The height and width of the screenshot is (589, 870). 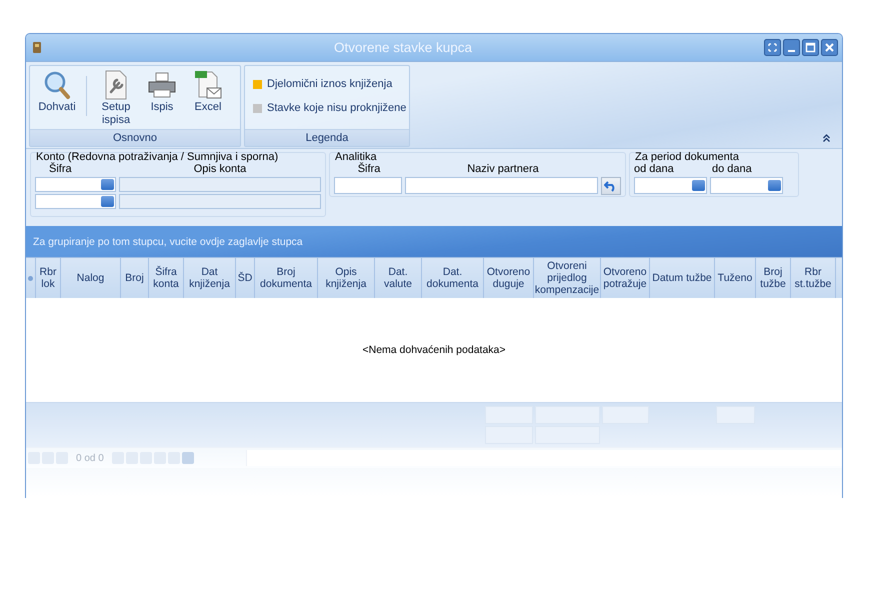 I want to click on record-position: 0 od 0, so click(x=90, y=458).